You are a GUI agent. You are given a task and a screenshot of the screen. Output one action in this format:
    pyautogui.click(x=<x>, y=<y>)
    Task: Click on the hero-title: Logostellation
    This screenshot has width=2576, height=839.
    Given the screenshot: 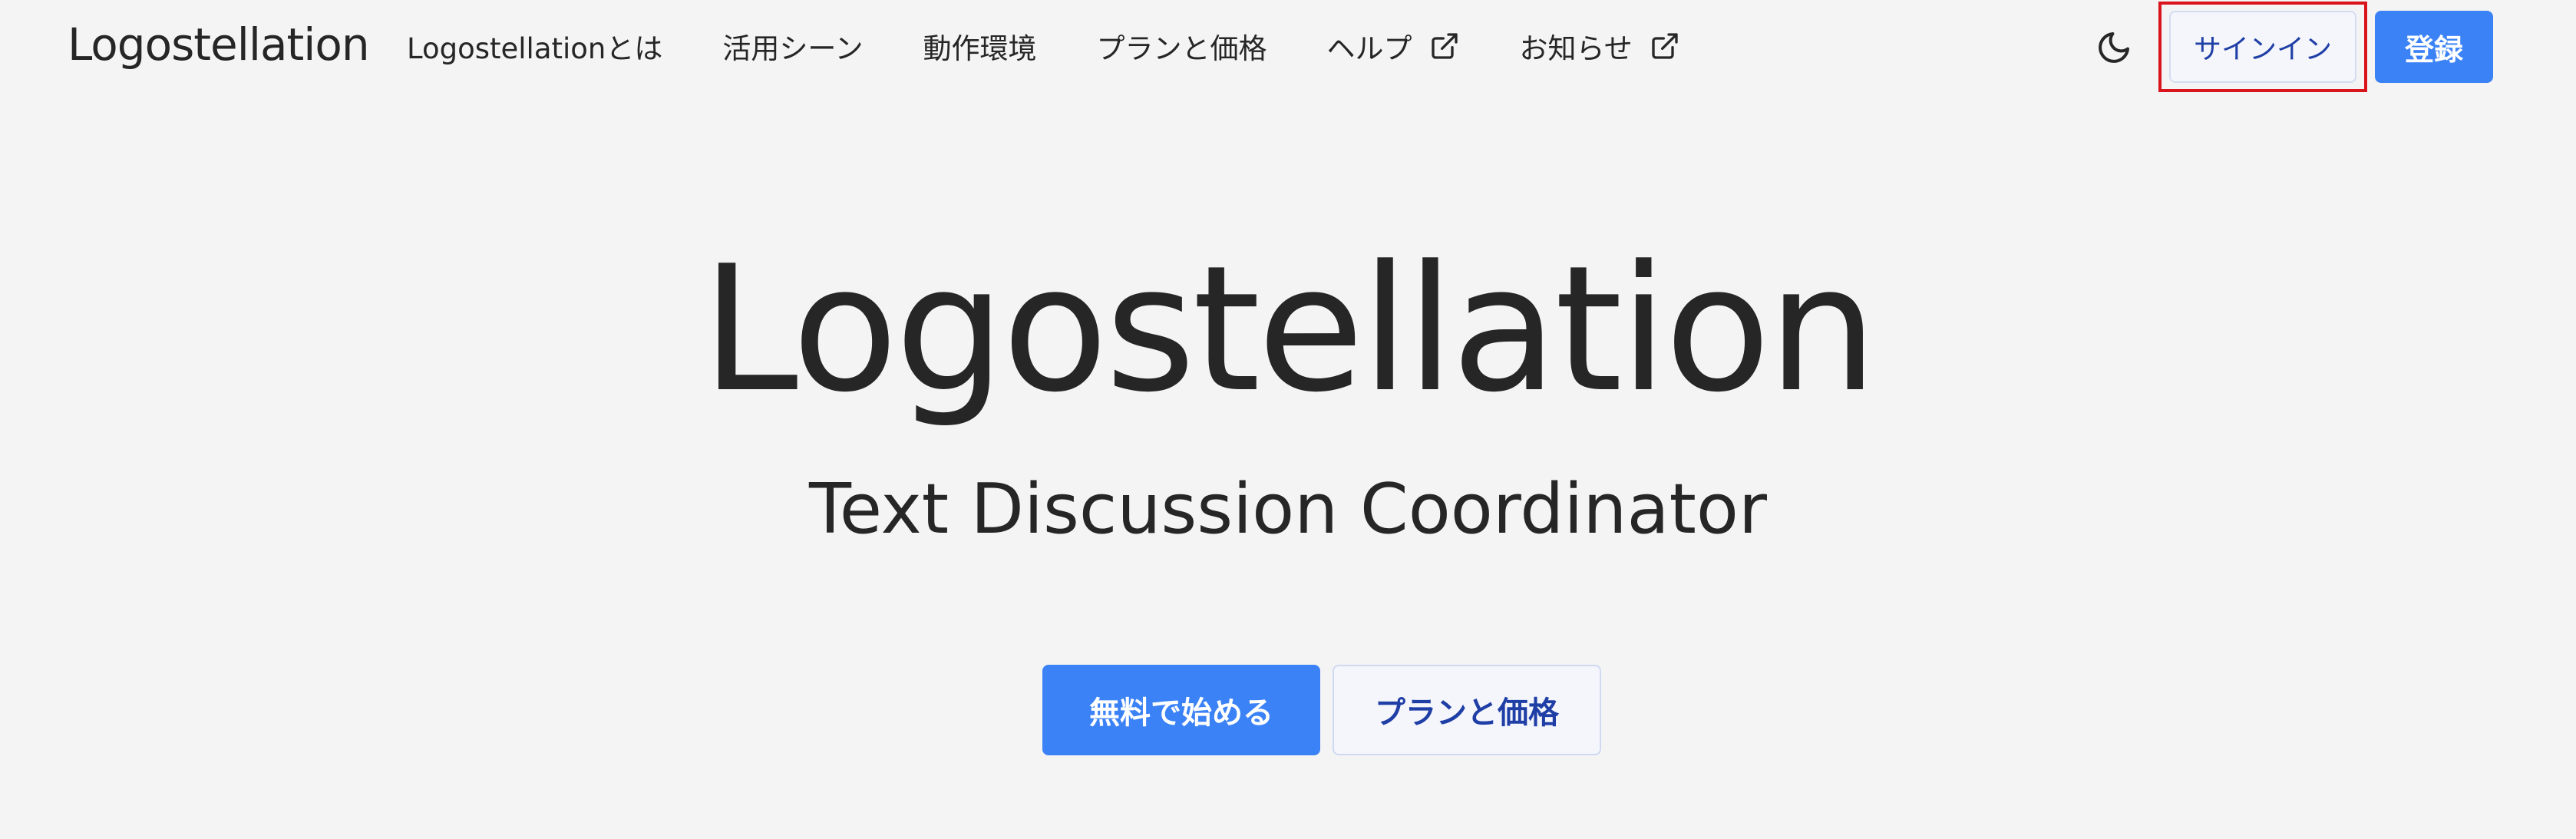 What is the action you would take?
    pyautogui.click(x=1289, y=330)
    